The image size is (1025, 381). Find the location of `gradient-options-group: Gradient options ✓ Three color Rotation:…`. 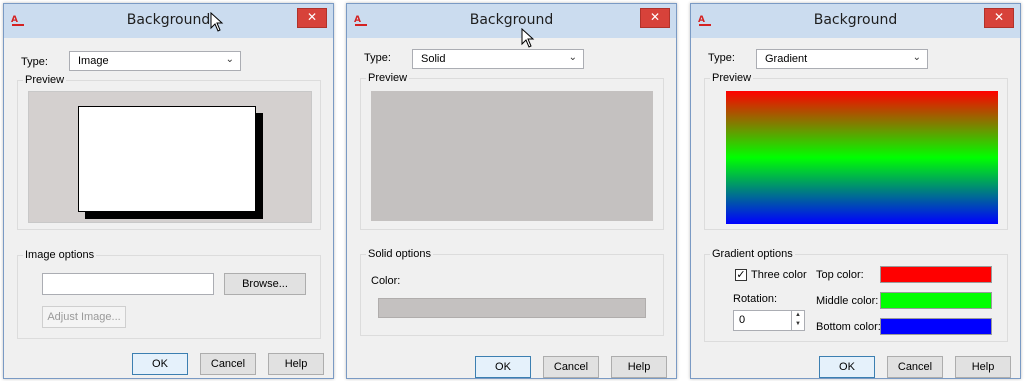

gradient-options-group: Gradient options ✓ Three color Rotation:… is located at coordinates (856, 295).